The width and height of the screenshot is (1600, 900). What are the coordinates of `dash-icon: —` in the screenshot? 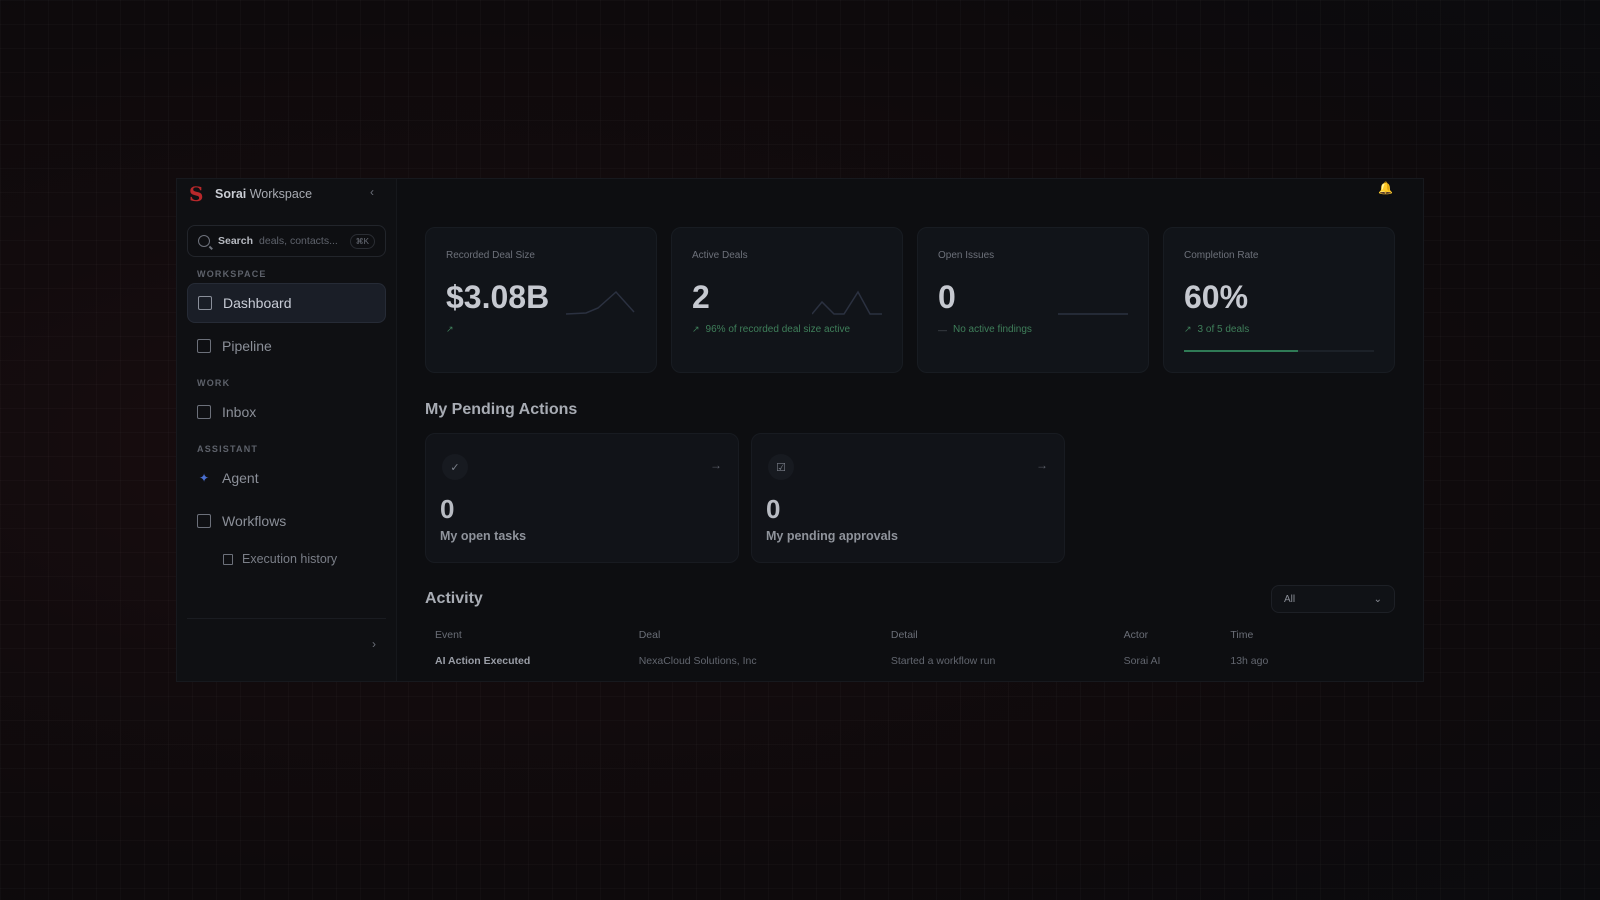 It's located at (942, 329).